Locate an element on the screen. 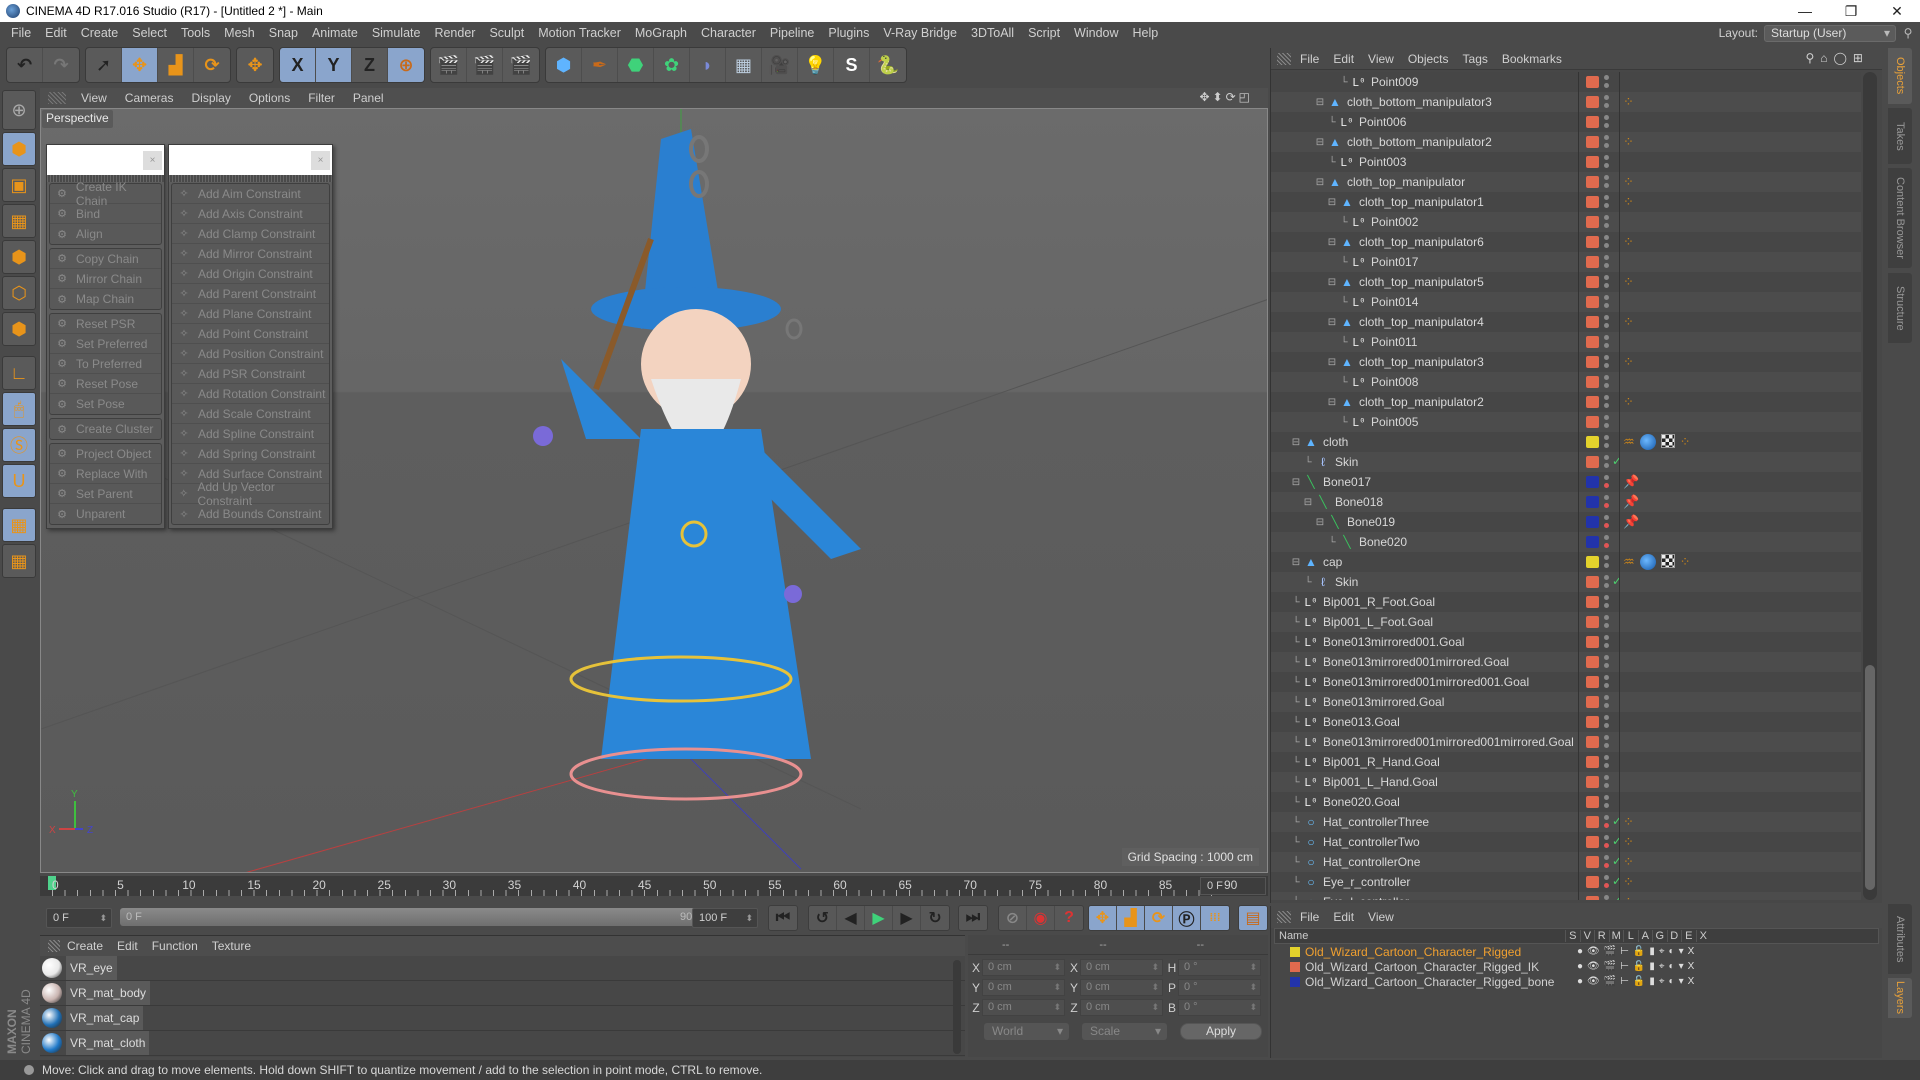  uvw-tag-icon is located at coordinates (1667, 561).